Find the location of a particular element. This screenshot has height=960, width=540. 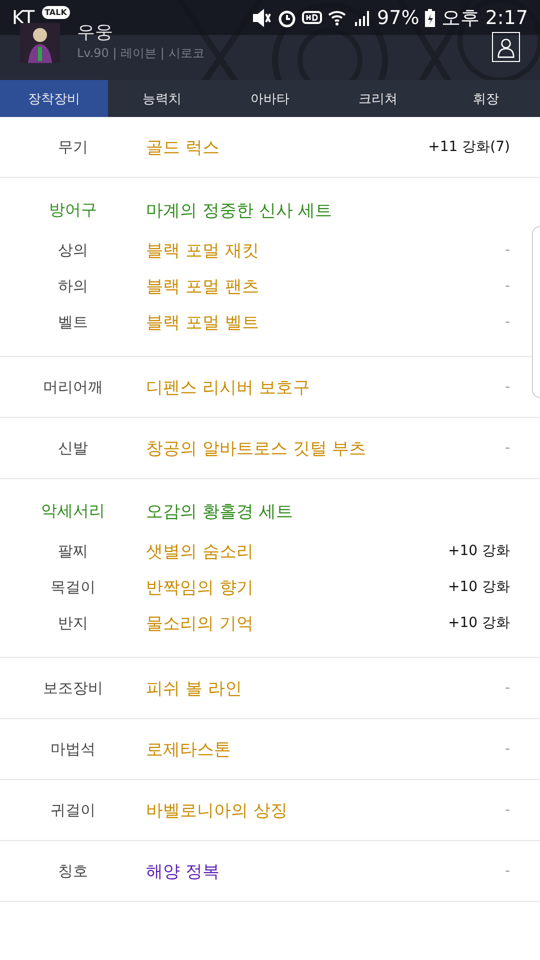

slot-label: 상의 is located at coordinates (73, 250).